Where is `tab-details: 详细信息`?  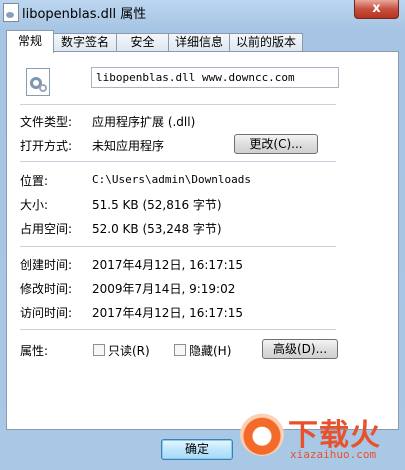 tab-details: 详细信息 is located at coordinates (199, 42).